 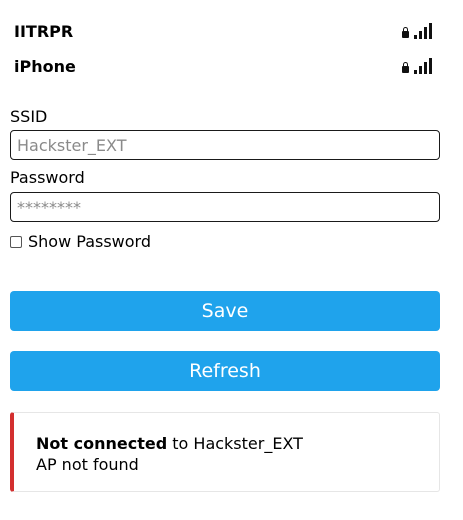 I want to click on network-item-iitrpr: IITRPR, so click(x=223, y=31).